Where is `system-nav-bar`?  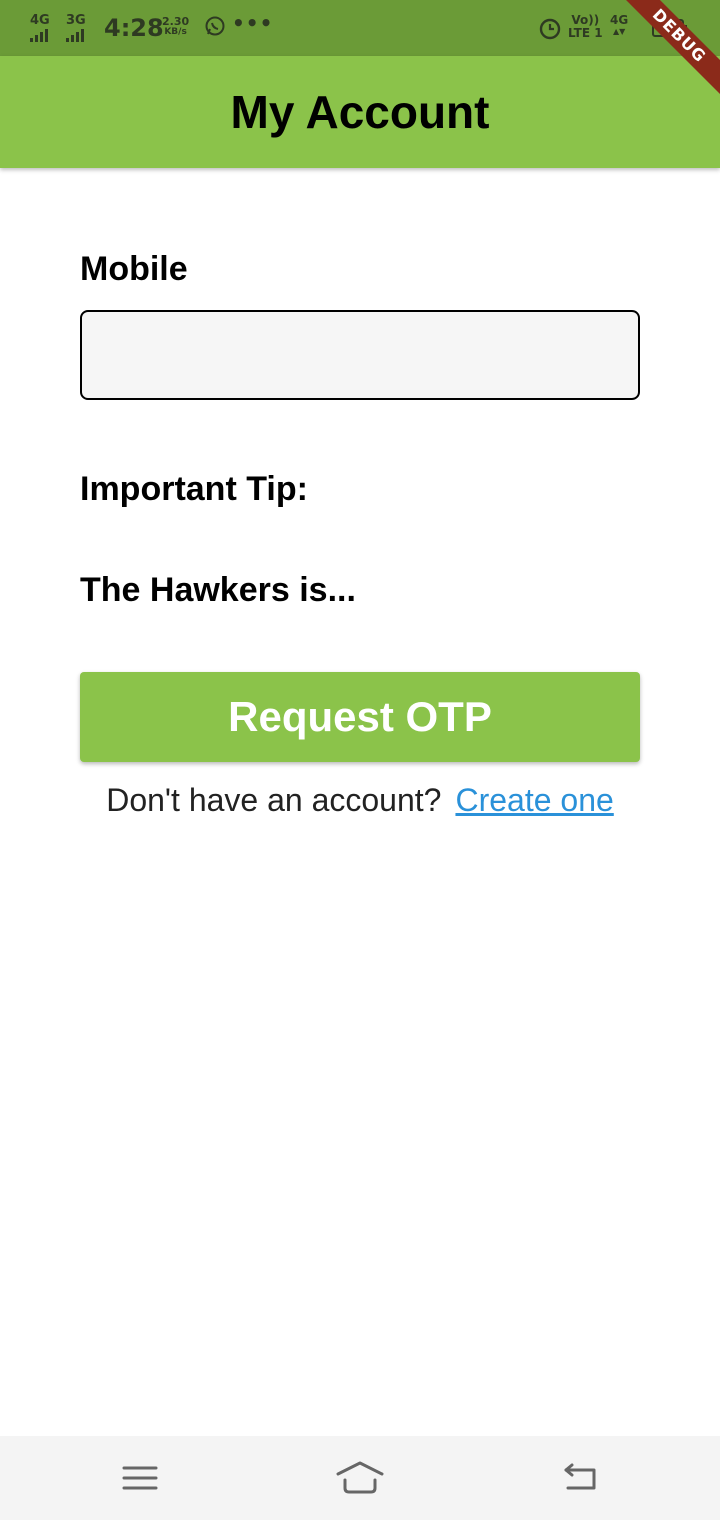
system-nav-bar is located at coordinates (360, 1478).